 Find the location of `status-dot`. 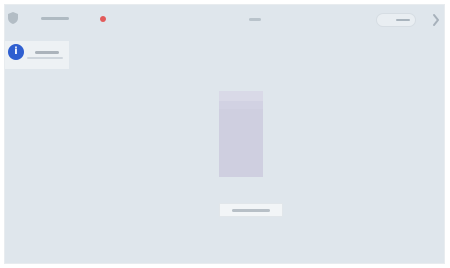

status-dot is located at coordinates (103, 19).